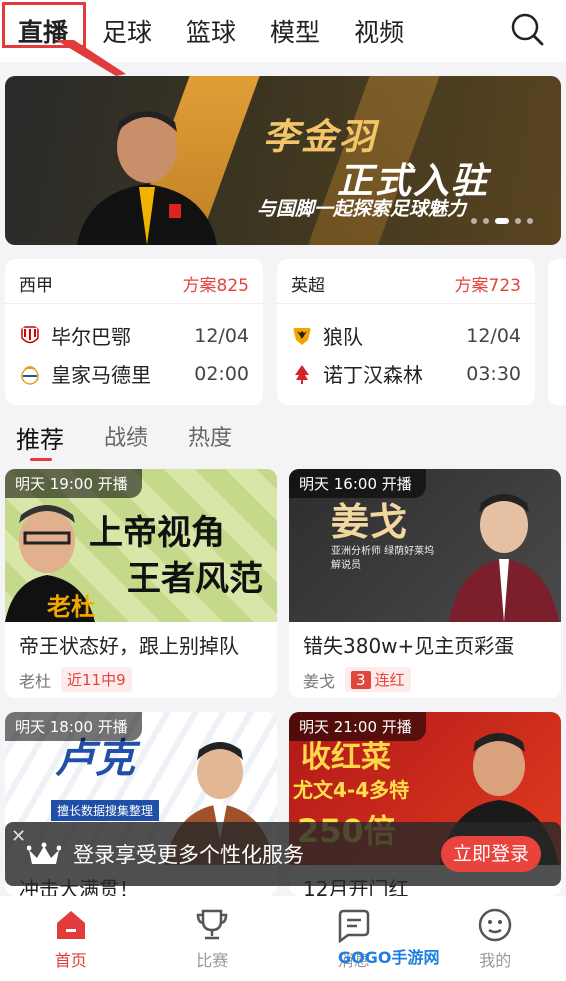  I want to click on carousel-dot-active, so click(502, 221).